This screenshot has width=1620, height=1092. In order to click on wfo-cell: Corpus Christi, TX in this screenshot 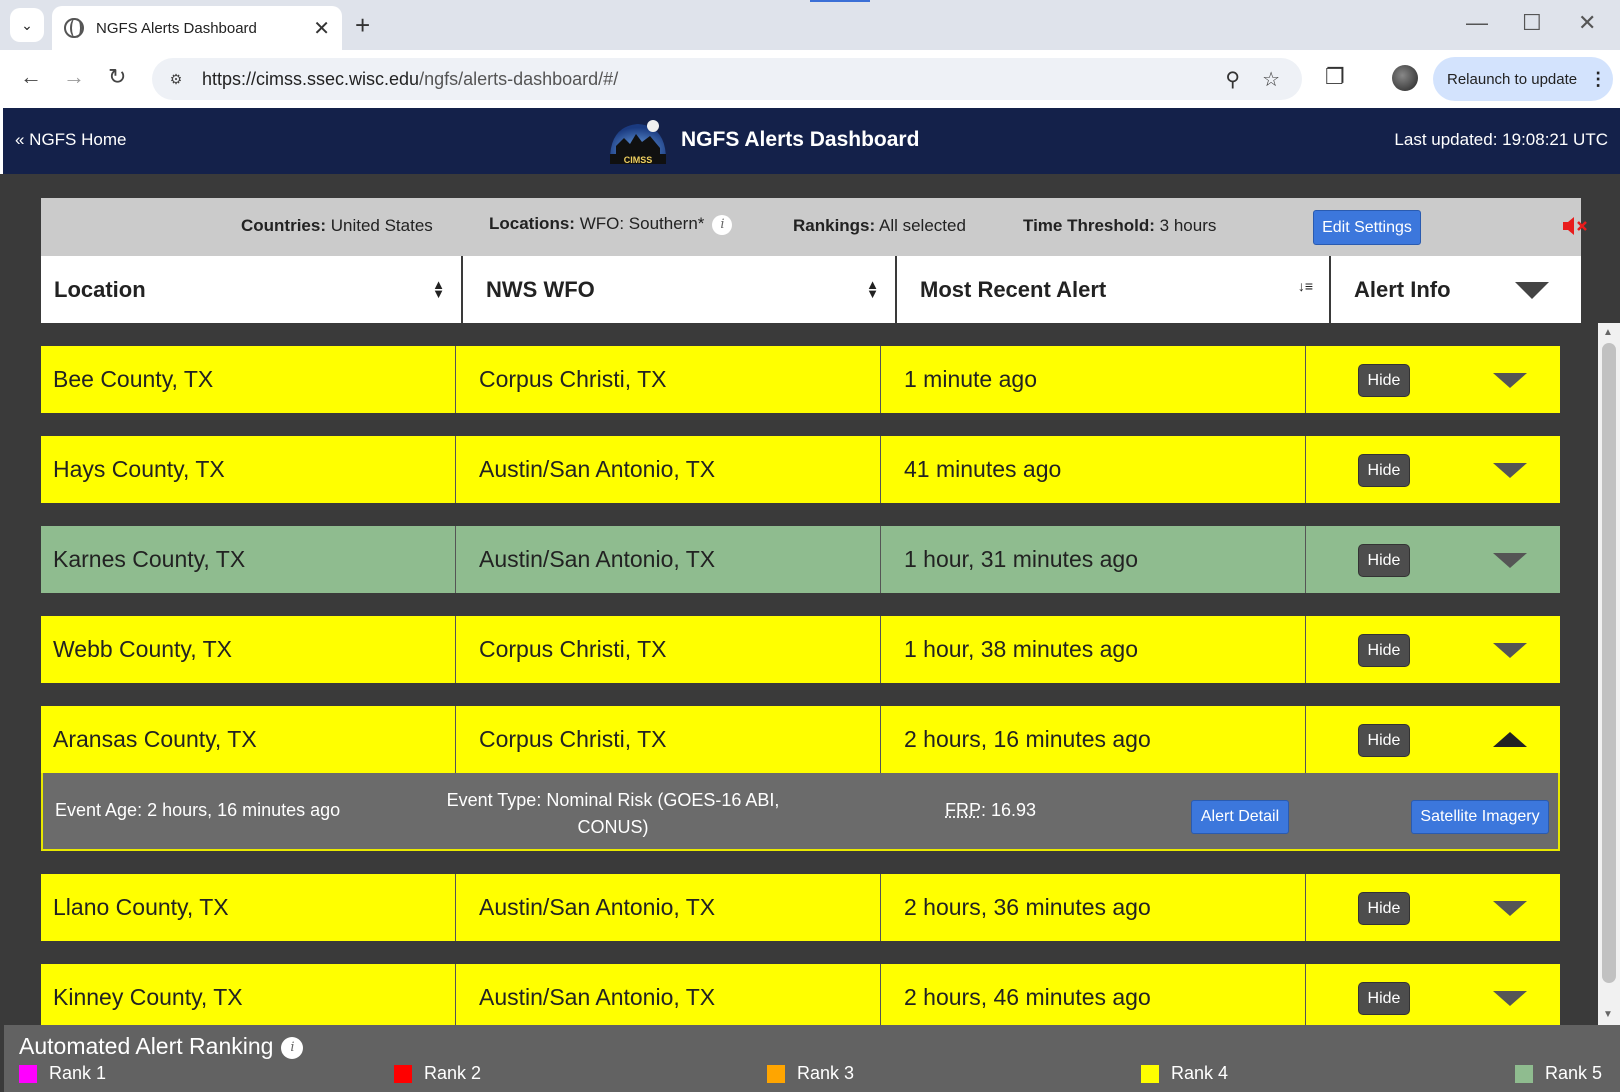, I will do `click(668, 649)`.